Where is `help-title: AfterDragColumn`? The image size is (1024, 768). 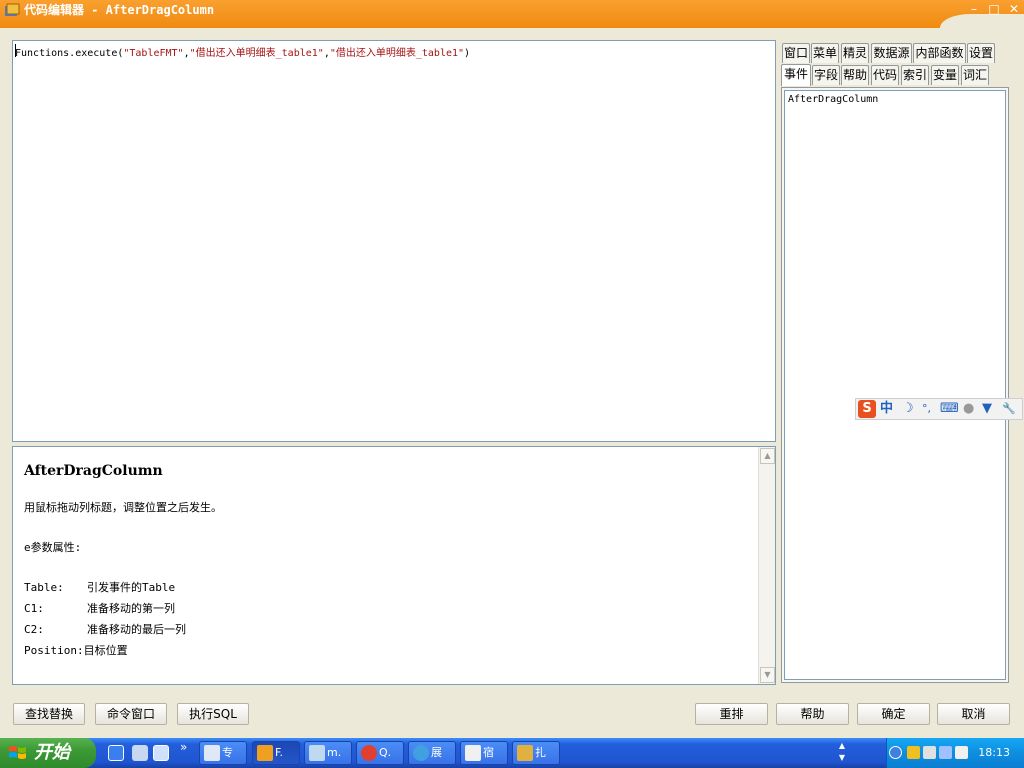 help-title: AfterDragColumn is located at coordinates (93, 471).